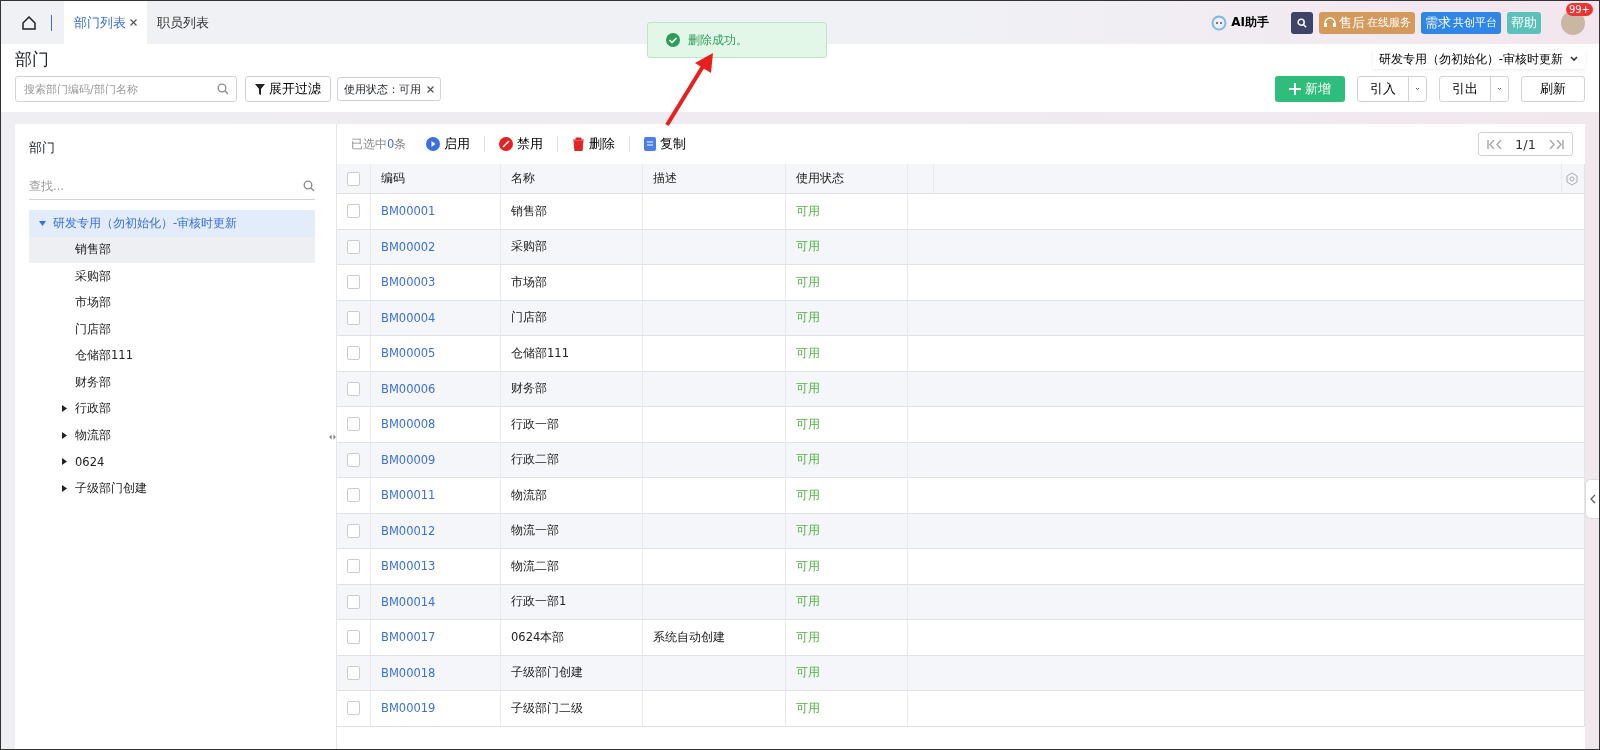 The width and height of the screenshot is (1600, 750). Describe the element at coordinates (436, 318) in the screenshot. I see `code-link: BM00004` at that location.